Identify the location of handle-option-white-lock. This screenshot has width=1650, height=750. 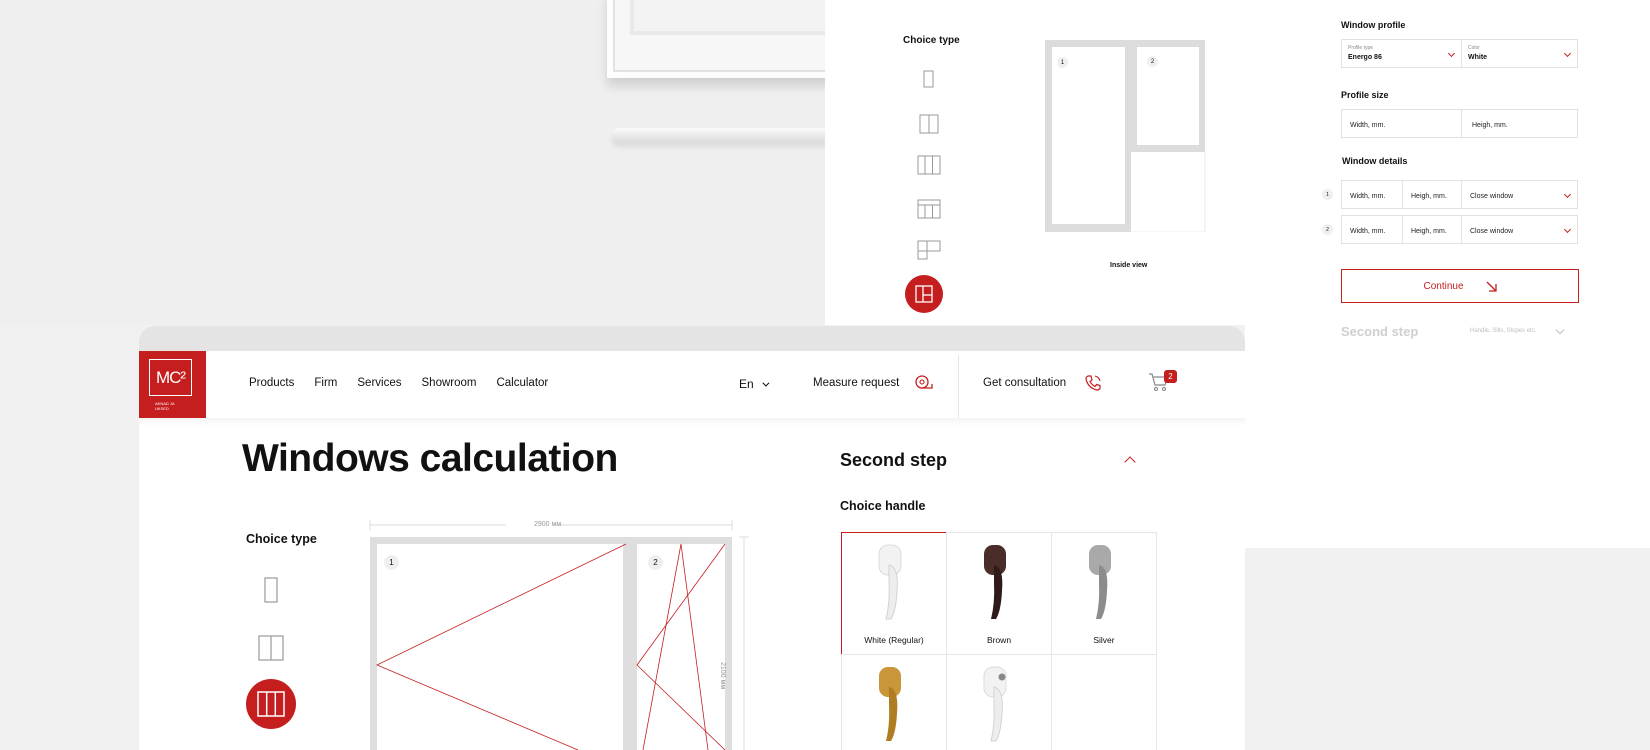
(999, 702).